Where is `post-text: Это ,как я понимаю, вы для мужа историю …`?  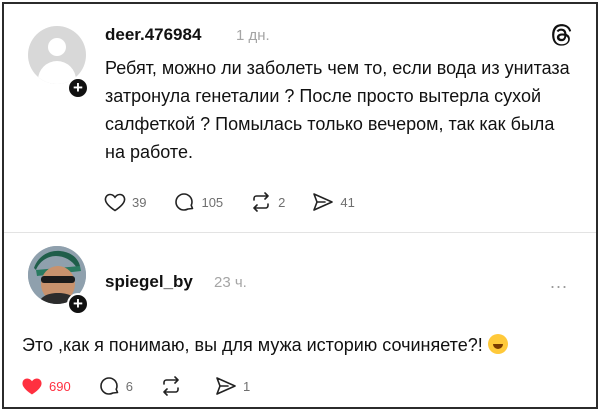 post-text: Это ,как я понимаю, вы для мужа историю … is located at coordinates (302, 345).